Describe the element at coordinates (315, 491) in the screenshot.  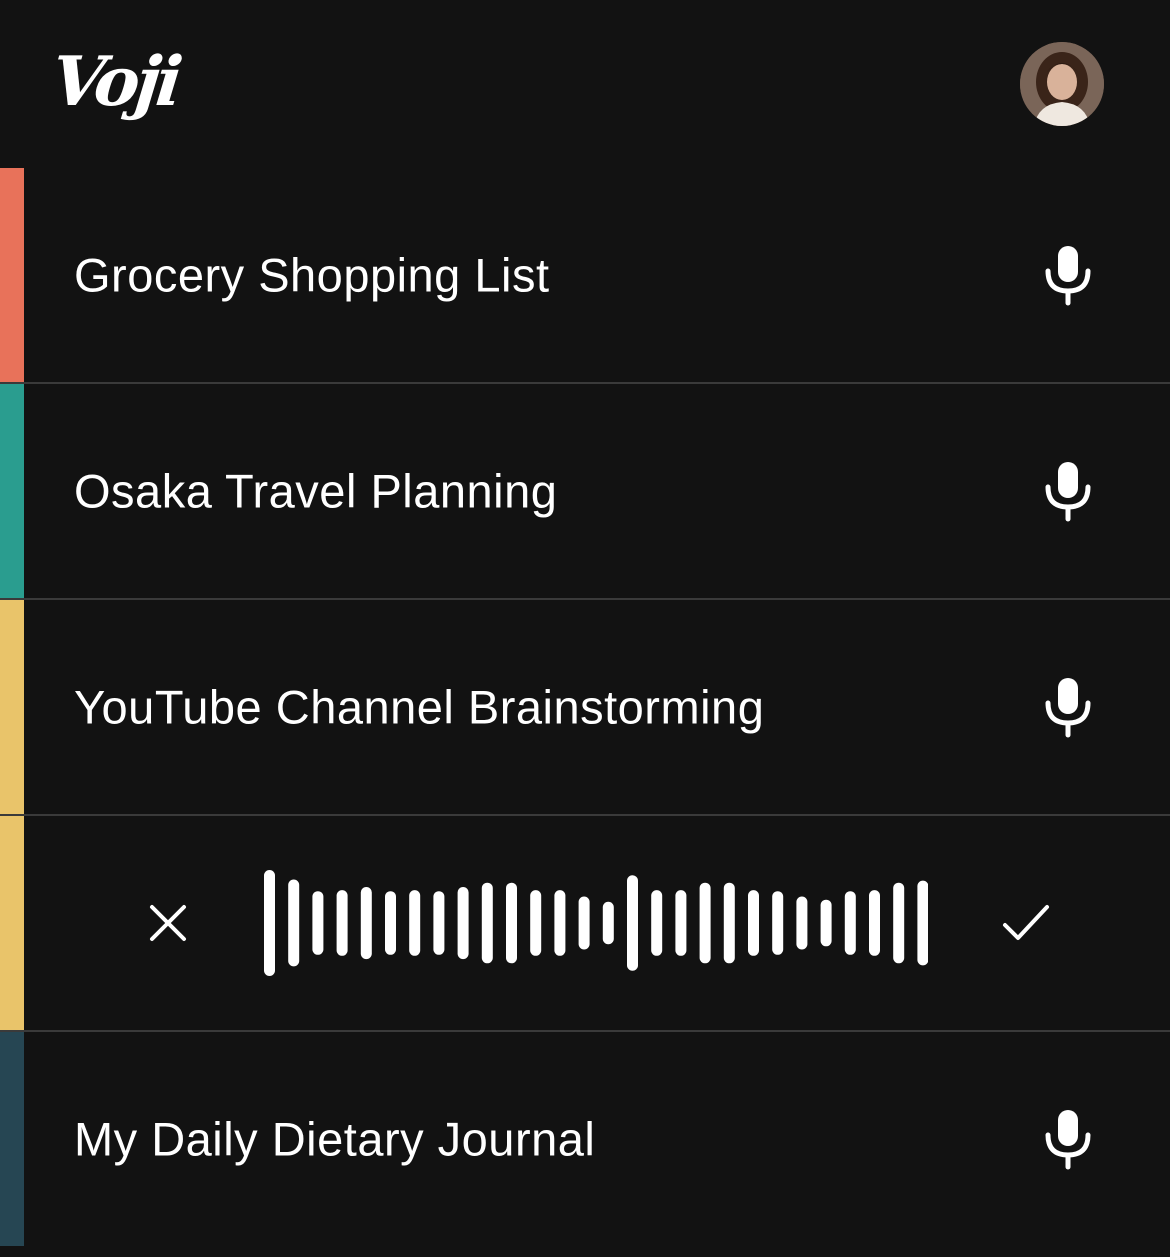
I see `note-title: Osaka Travel Planning` at that location.